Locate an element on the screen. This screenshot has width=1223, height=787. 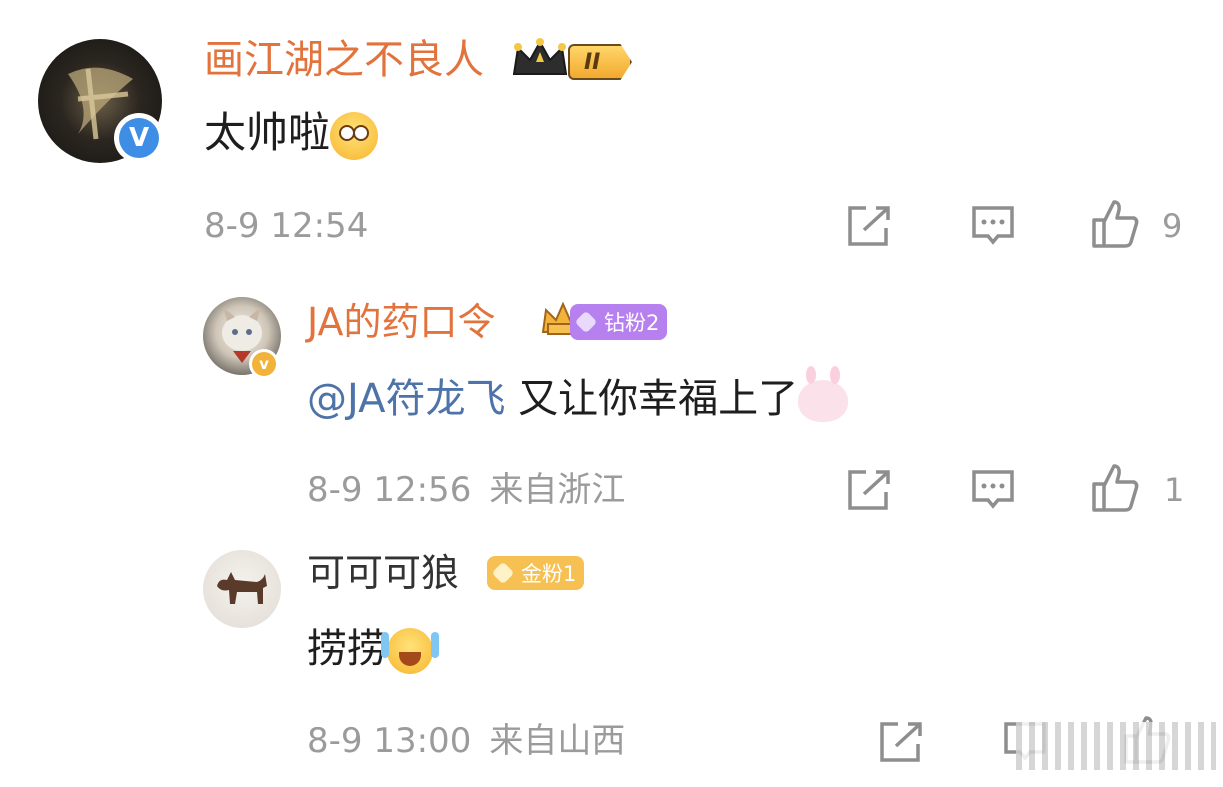
wow-emoji-icon is located at coordinates (354, 135).